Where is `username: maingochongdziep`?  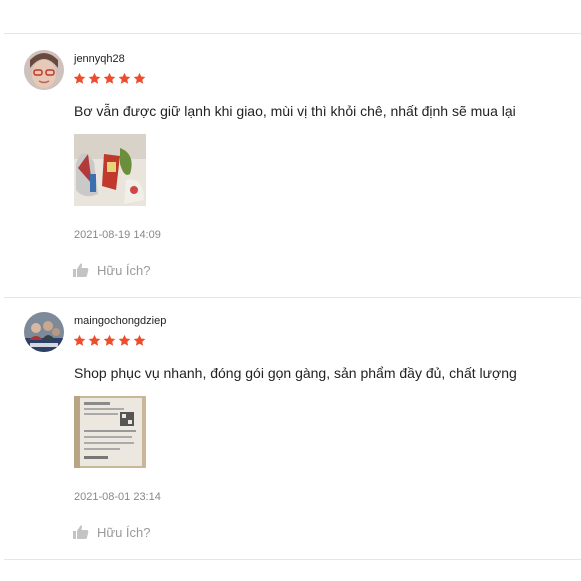
username: maingochongdziep is located at coordinates (120, 321).